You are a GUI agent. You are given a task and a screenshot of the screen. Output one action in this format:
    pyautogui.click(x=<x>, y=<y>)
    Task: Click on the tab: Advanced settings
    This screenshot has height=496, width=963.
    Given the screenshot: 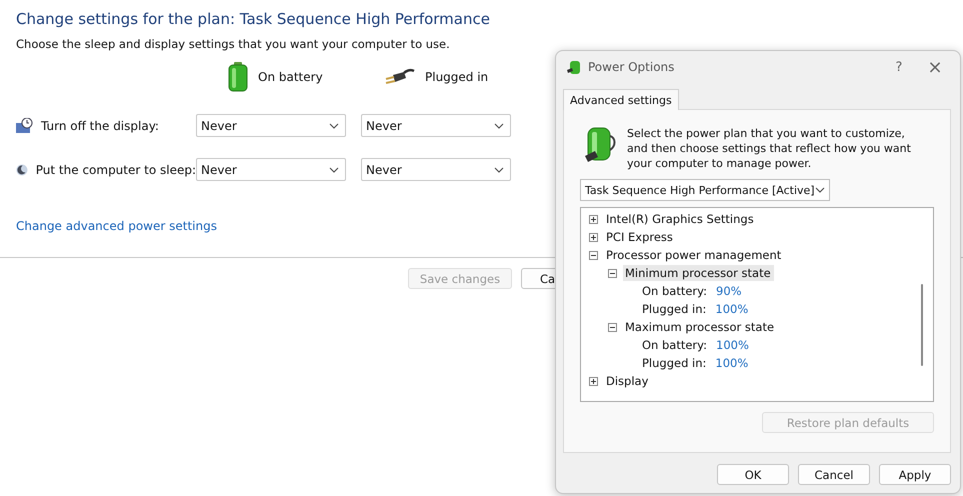 What is the action you would take?
    pyautogui.click(x=621, y=99)
    